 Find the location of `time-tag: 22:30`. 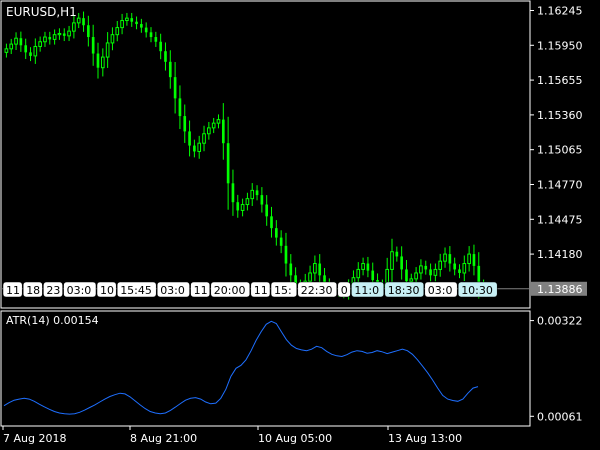

time-tag: 22:30 is located at coordinates (317, 289).